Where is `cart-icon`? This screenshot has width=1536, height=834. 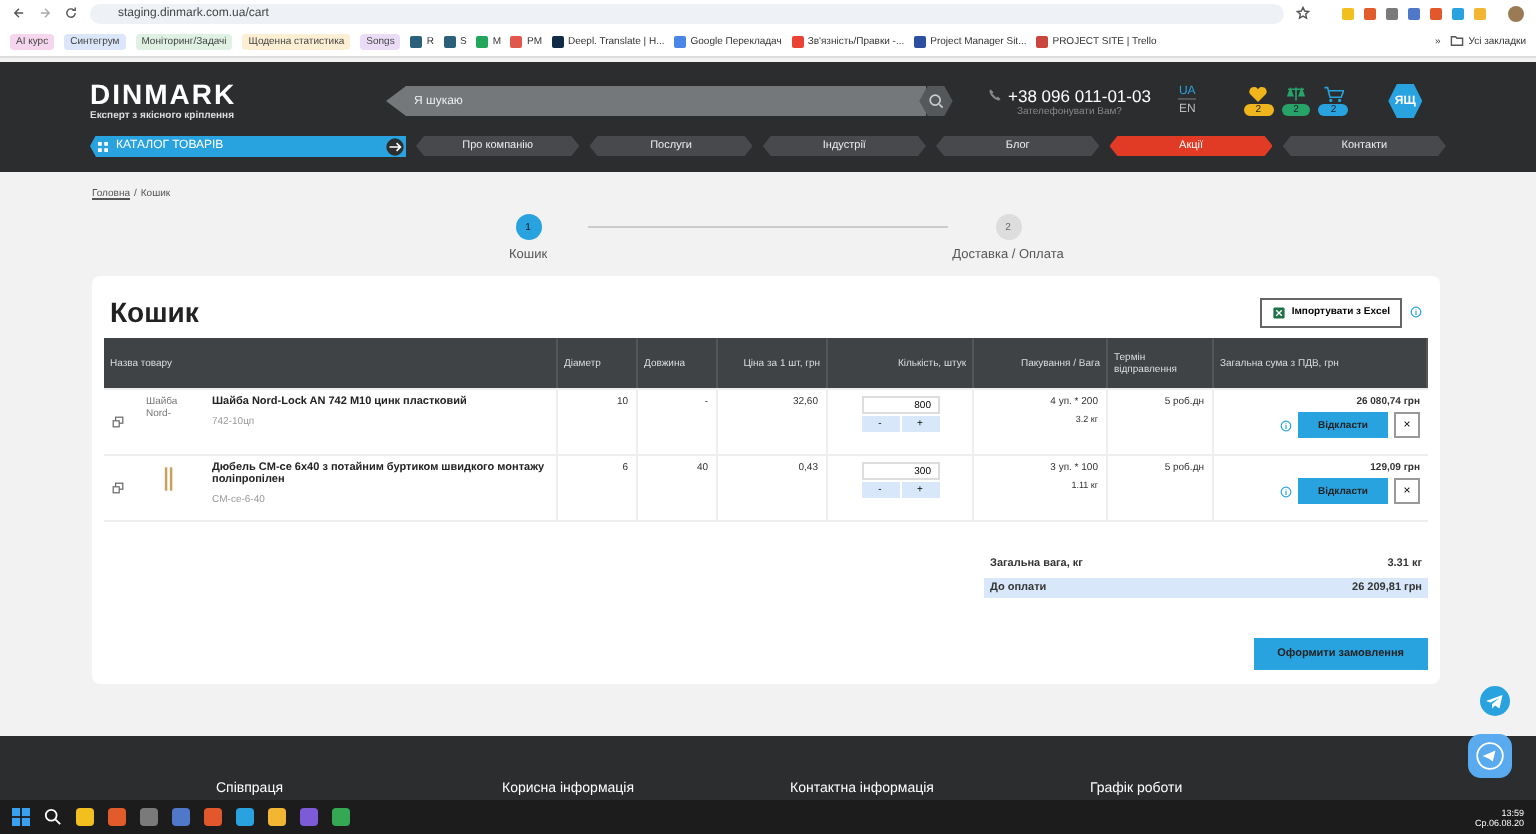 cart-icon is located at coordinates (1333, 94).